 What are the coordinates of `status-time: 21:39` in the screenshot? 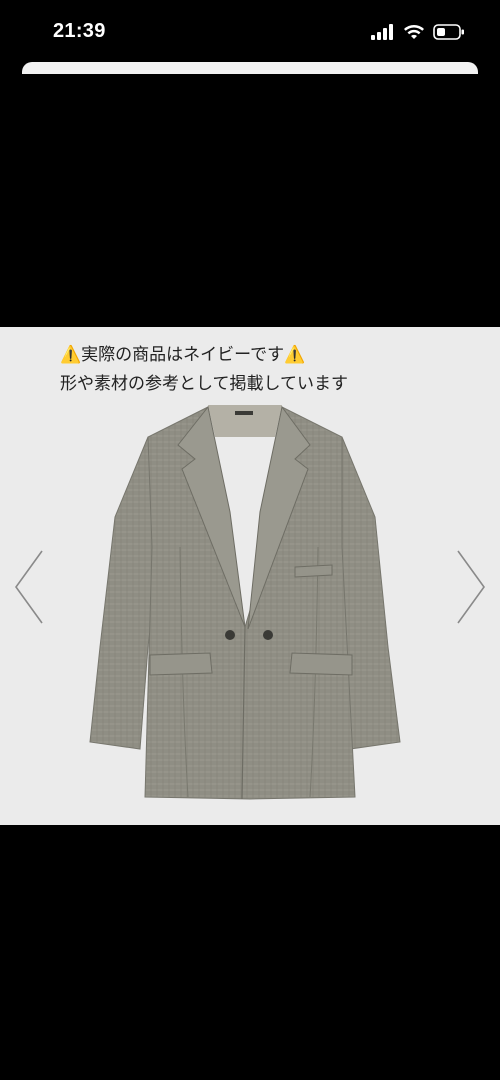 It's located at (79, 31).